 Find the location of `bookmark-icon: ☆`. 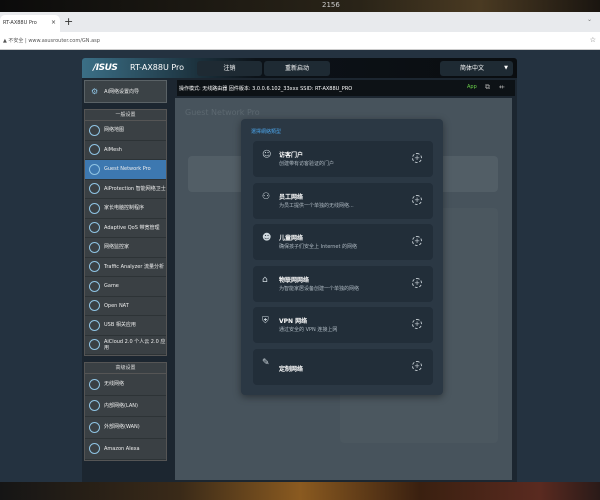

bookmark-icon: ☆ is located at coordinates (593, 40).